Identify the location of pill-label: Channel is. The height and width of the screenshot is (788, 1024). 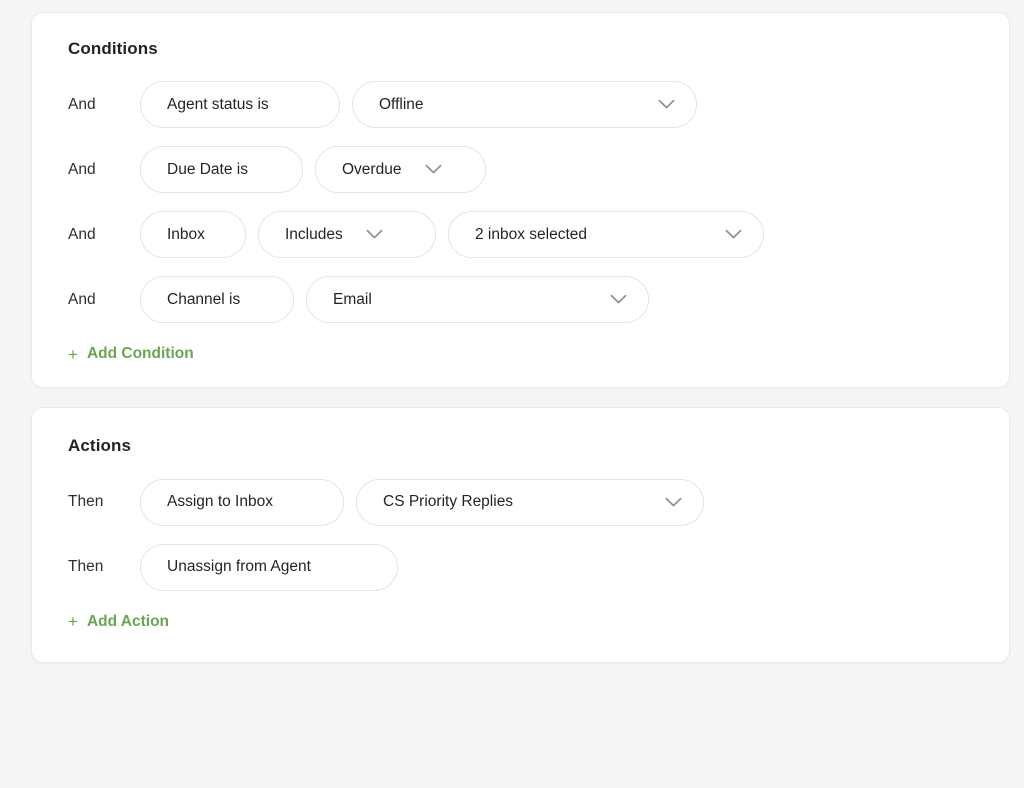
(204, 299).